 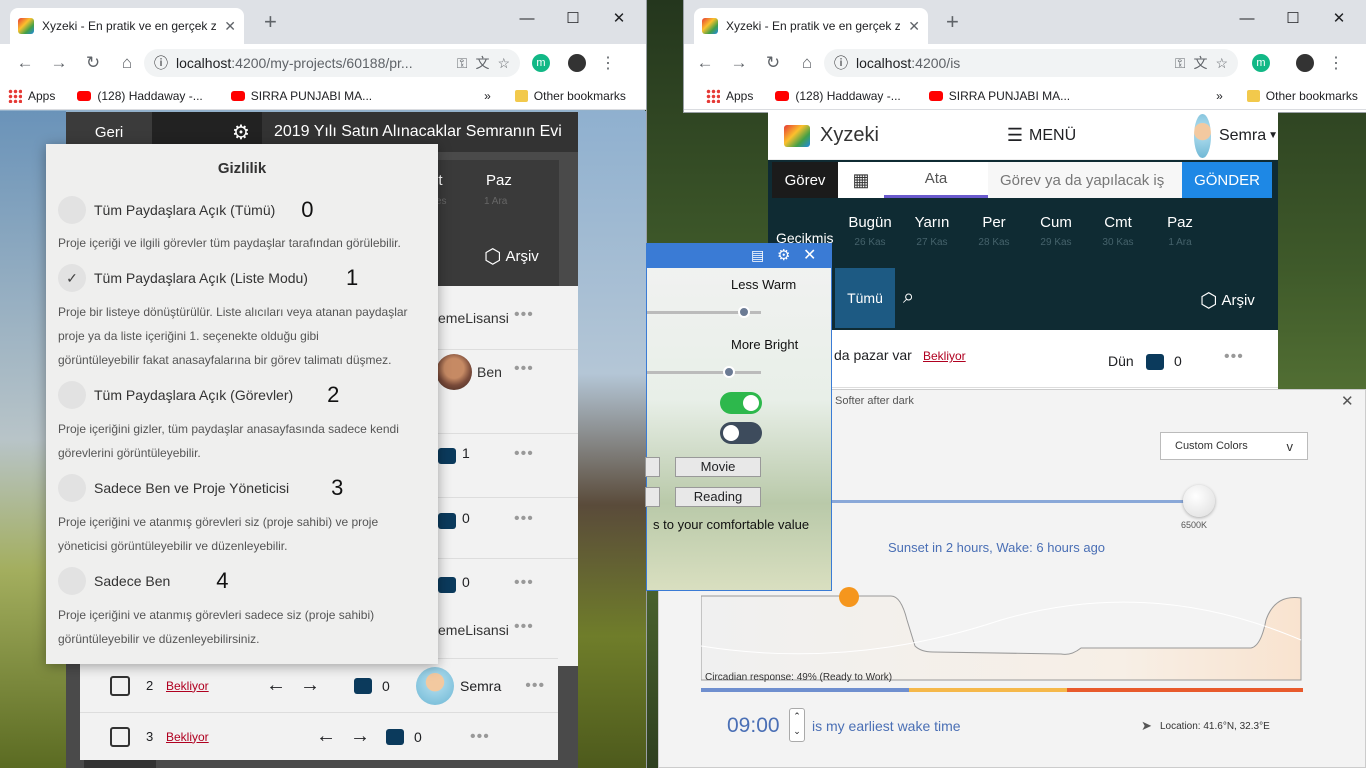 I want to click on browser-tab: Xyzeki - En pratik ve en gerçek za ✕, so click(x=811, y=26).